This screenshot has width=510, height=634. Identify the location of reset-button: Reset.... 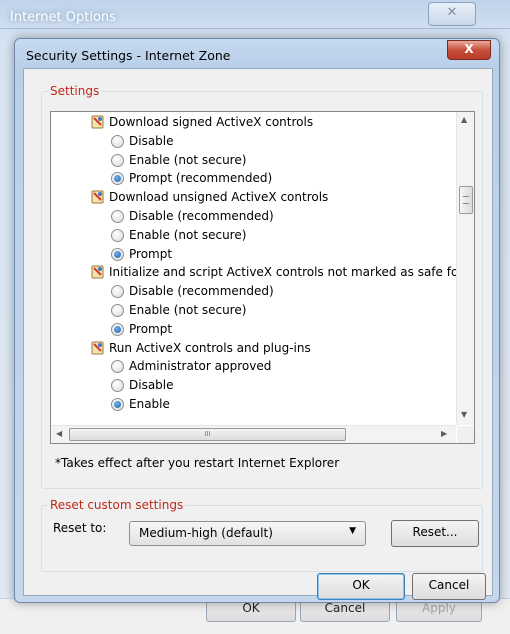
(435, 533).